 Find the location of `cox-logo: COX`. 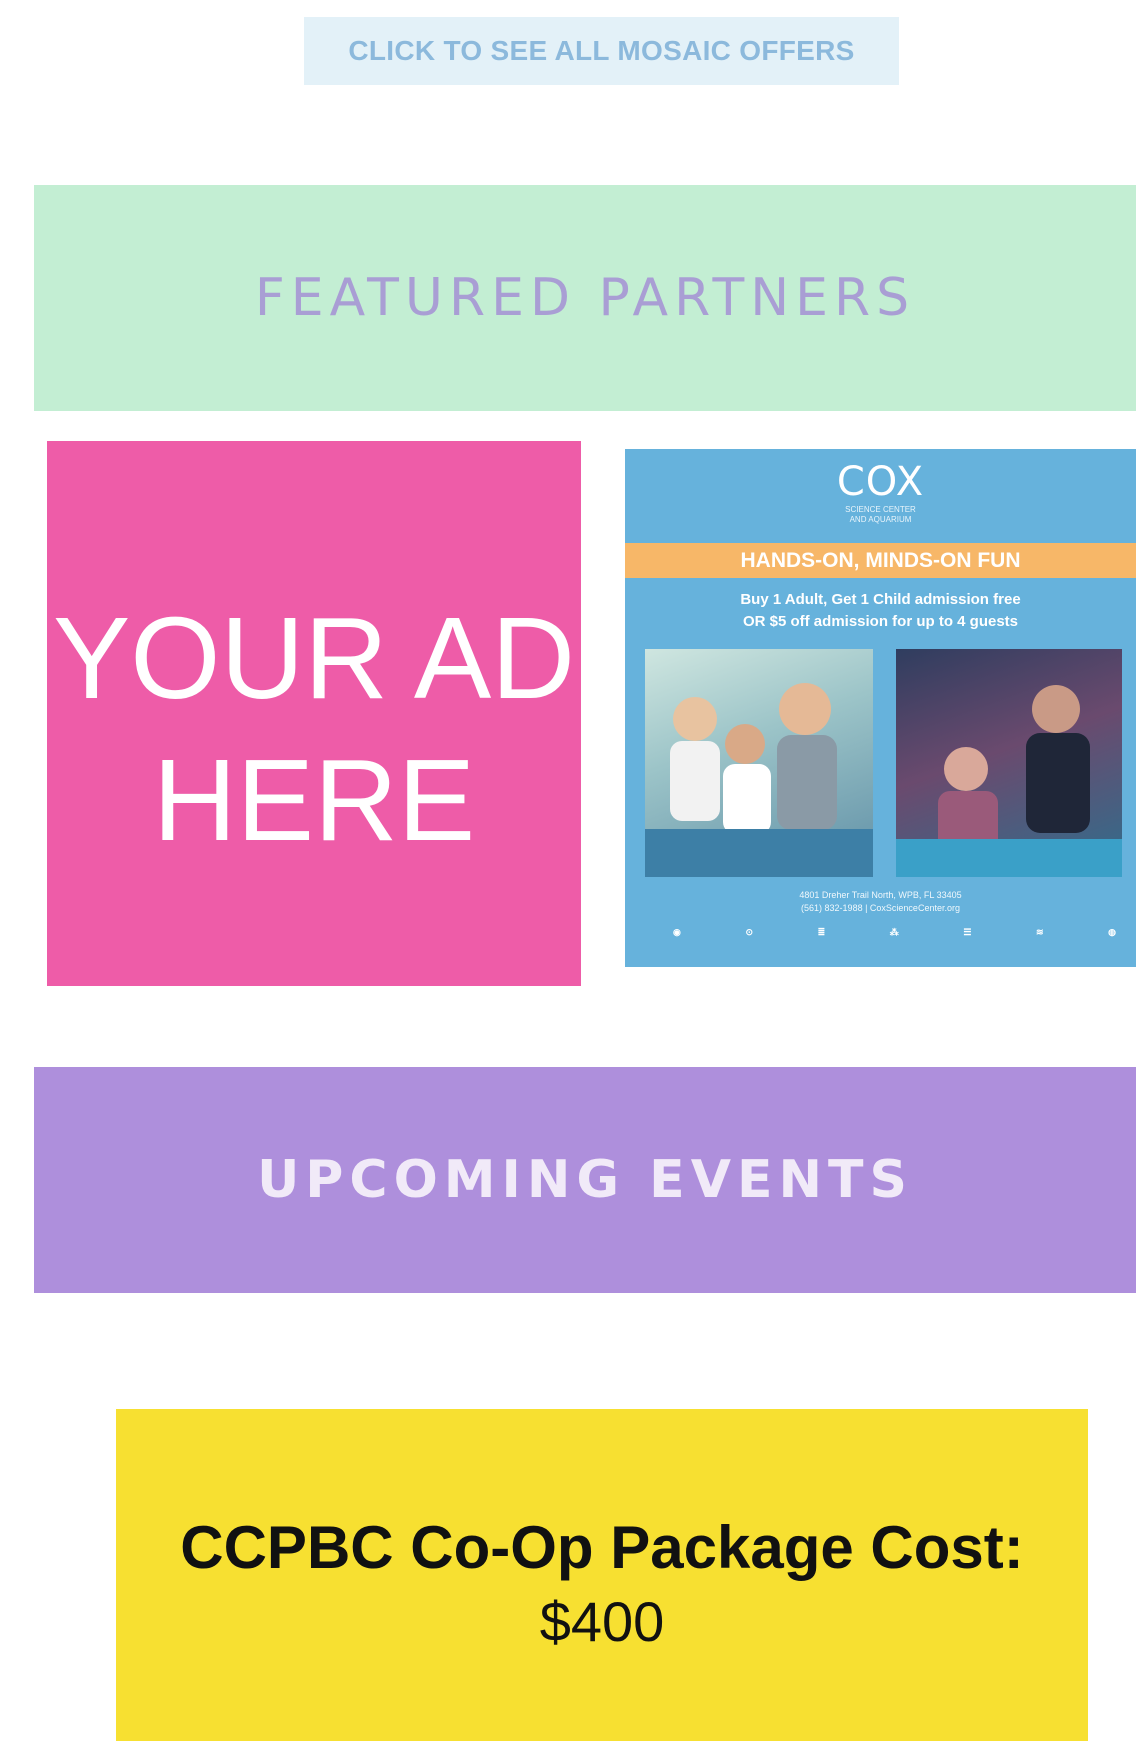

cox-logo: COX is located at coordinates (880, 482).